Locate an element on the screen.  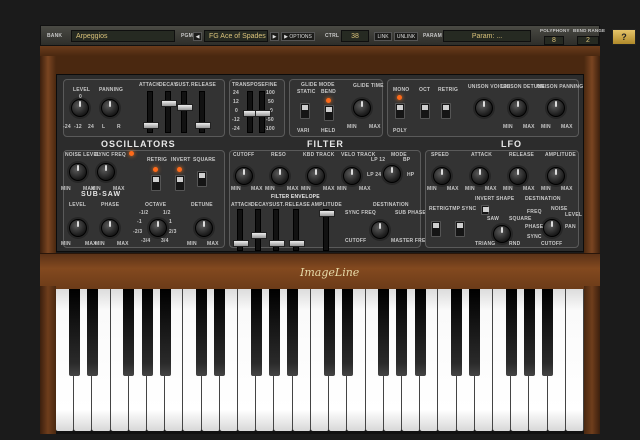
filter-mode-knob is located at coordinates (392, 174).